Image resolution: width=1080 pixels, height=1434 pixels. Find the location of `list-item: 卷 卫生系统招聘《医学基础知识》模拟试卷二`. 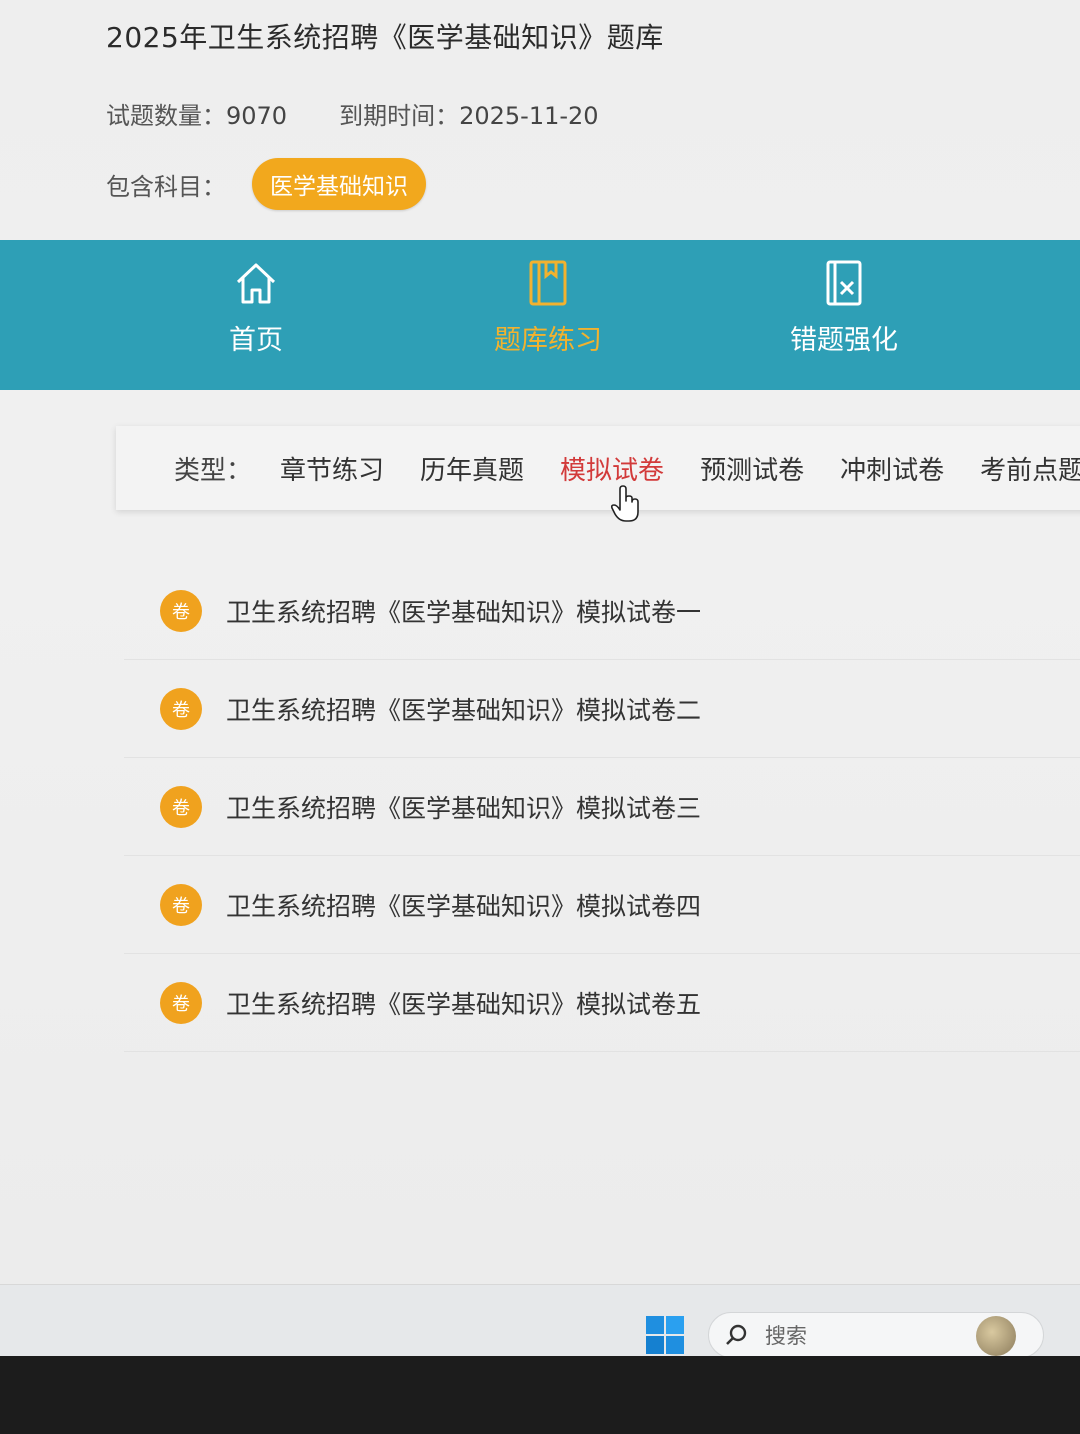

list-item: 卷 卫生系统招聘《医学基础知识》模拟试卷二 is located at coordinates (602, 709).